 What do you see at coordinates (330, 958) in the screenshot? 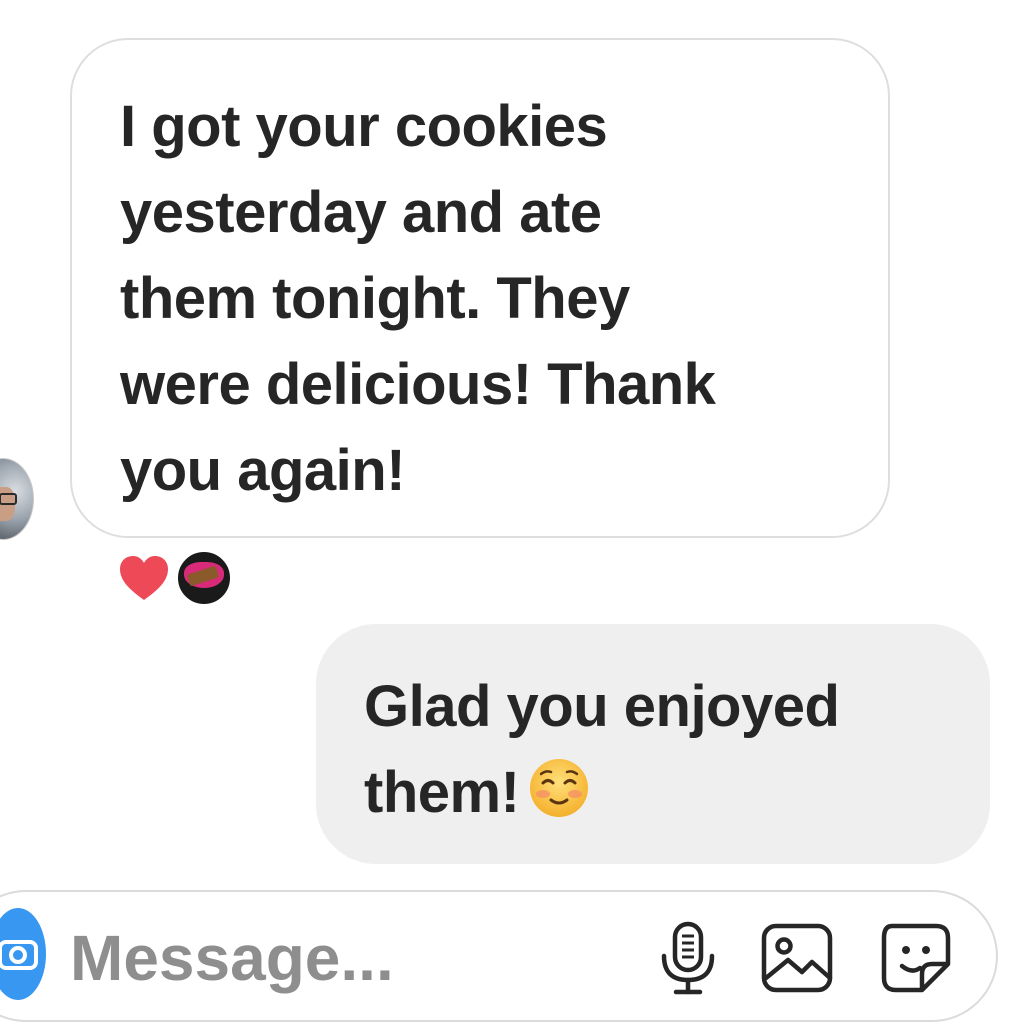
I see `message-input` at bounding box center [330, 958].